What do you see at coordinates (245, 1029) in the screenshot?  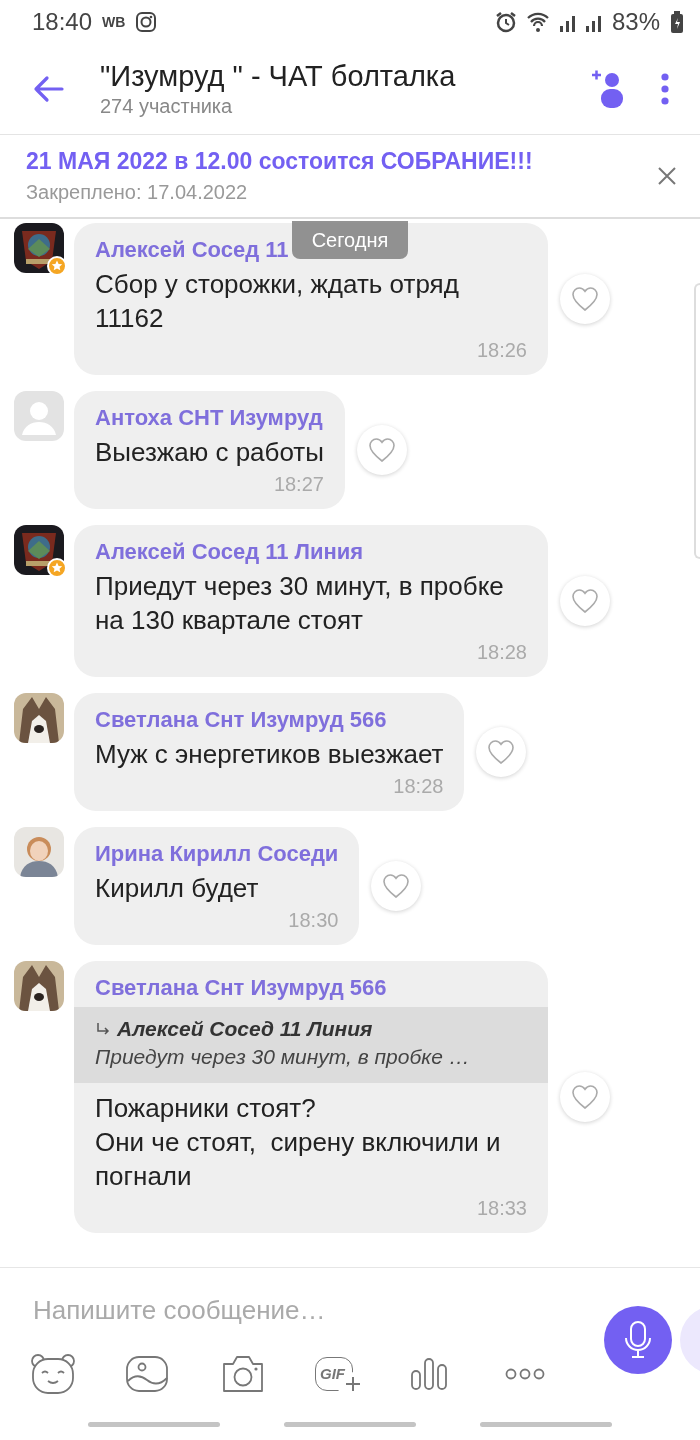 I see `quoted-sender: Алексей Сосед 11 Линия` at bounding box center [245, 1029].